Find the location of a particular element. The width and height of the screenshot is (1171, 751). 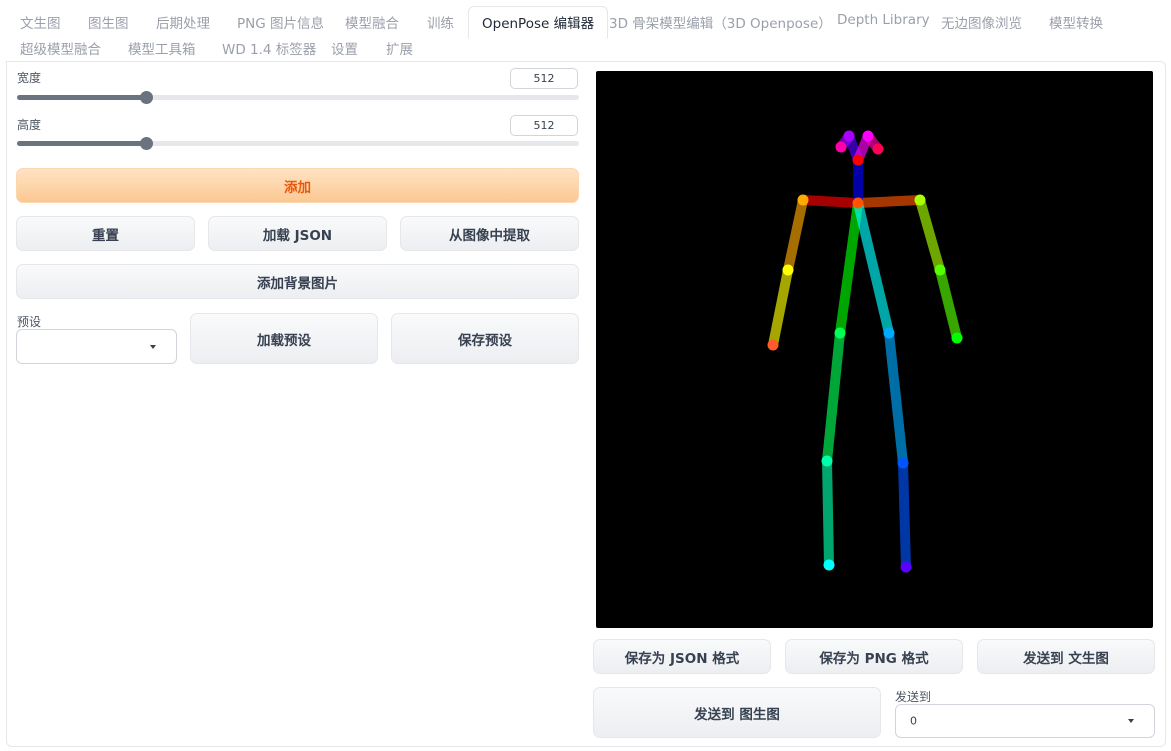

width-number-input: 512 is located at coordinates (544, 78).